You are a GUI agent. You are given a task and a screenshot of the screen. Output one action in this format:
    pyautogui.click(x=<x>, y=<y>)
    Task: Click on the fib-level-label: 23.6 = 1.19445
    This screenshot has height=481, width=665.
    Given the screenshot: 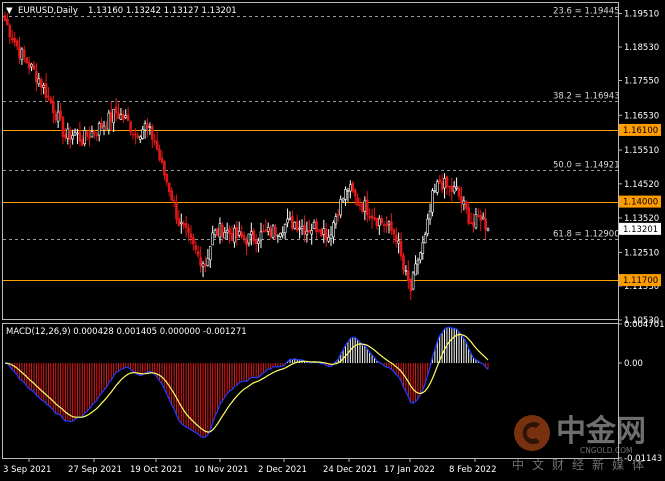 What is the action you would take?
    pyautogui.click(x=586, y=12)
    